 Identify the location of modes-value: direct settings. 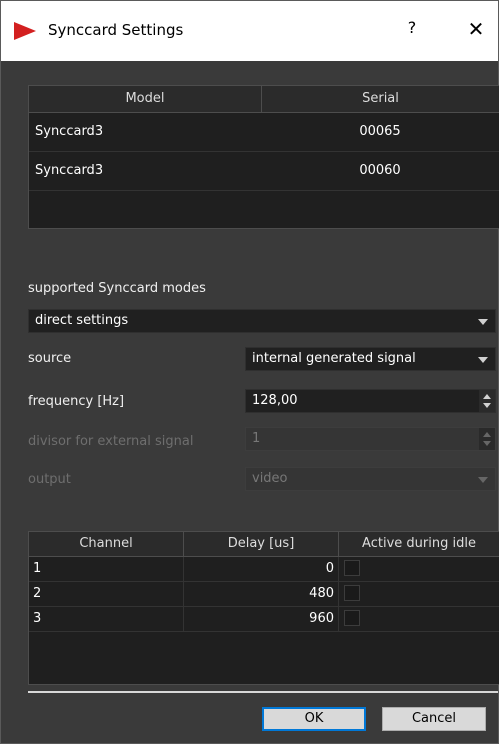
(82, 320).